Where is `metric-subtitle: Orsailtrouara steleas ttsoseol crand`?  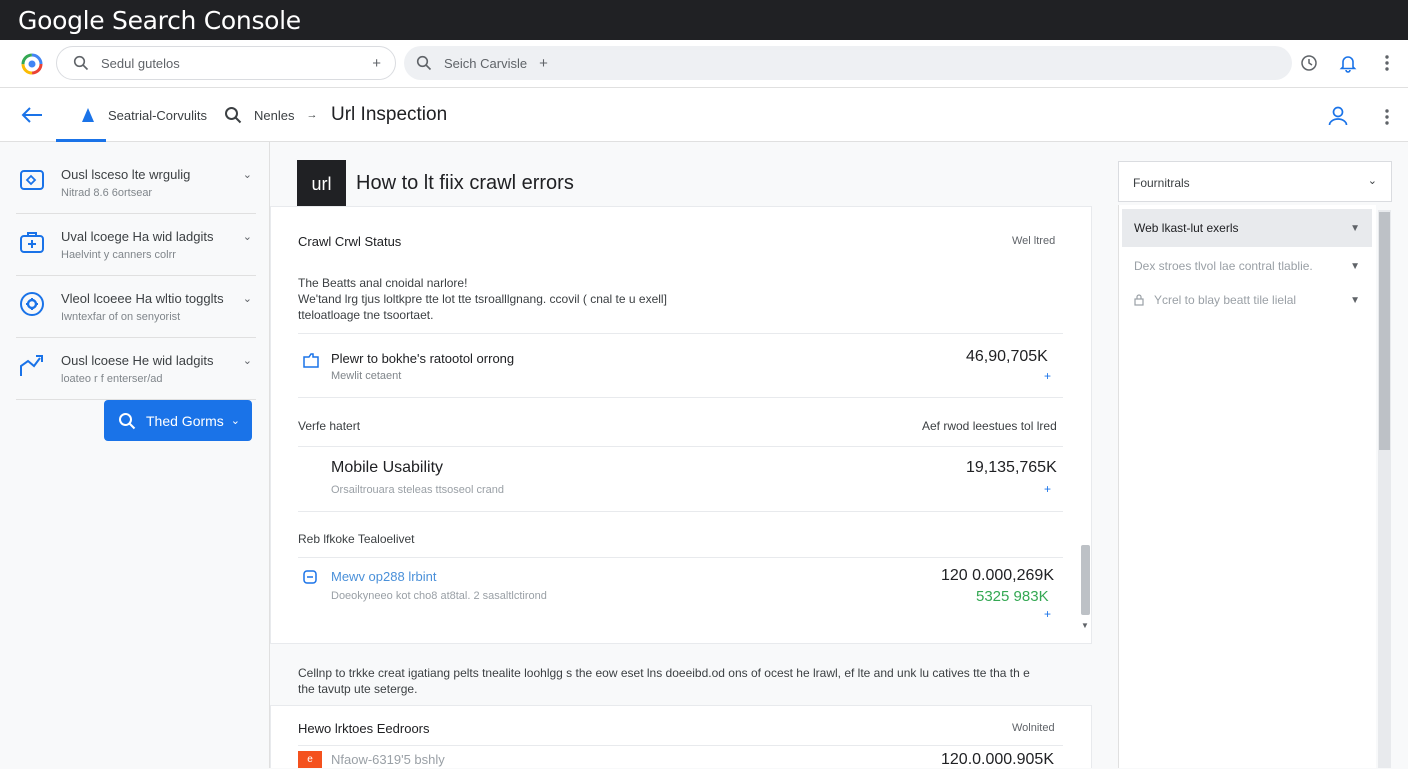 metric-subtitle: Orsailtrouara steleas ttsoseol crand is located at coordinates (418, 490).